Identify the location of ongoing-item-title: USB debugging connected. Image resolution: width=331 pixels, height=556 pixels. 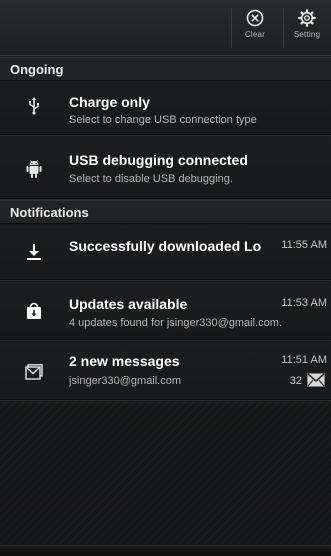
(158, 160).